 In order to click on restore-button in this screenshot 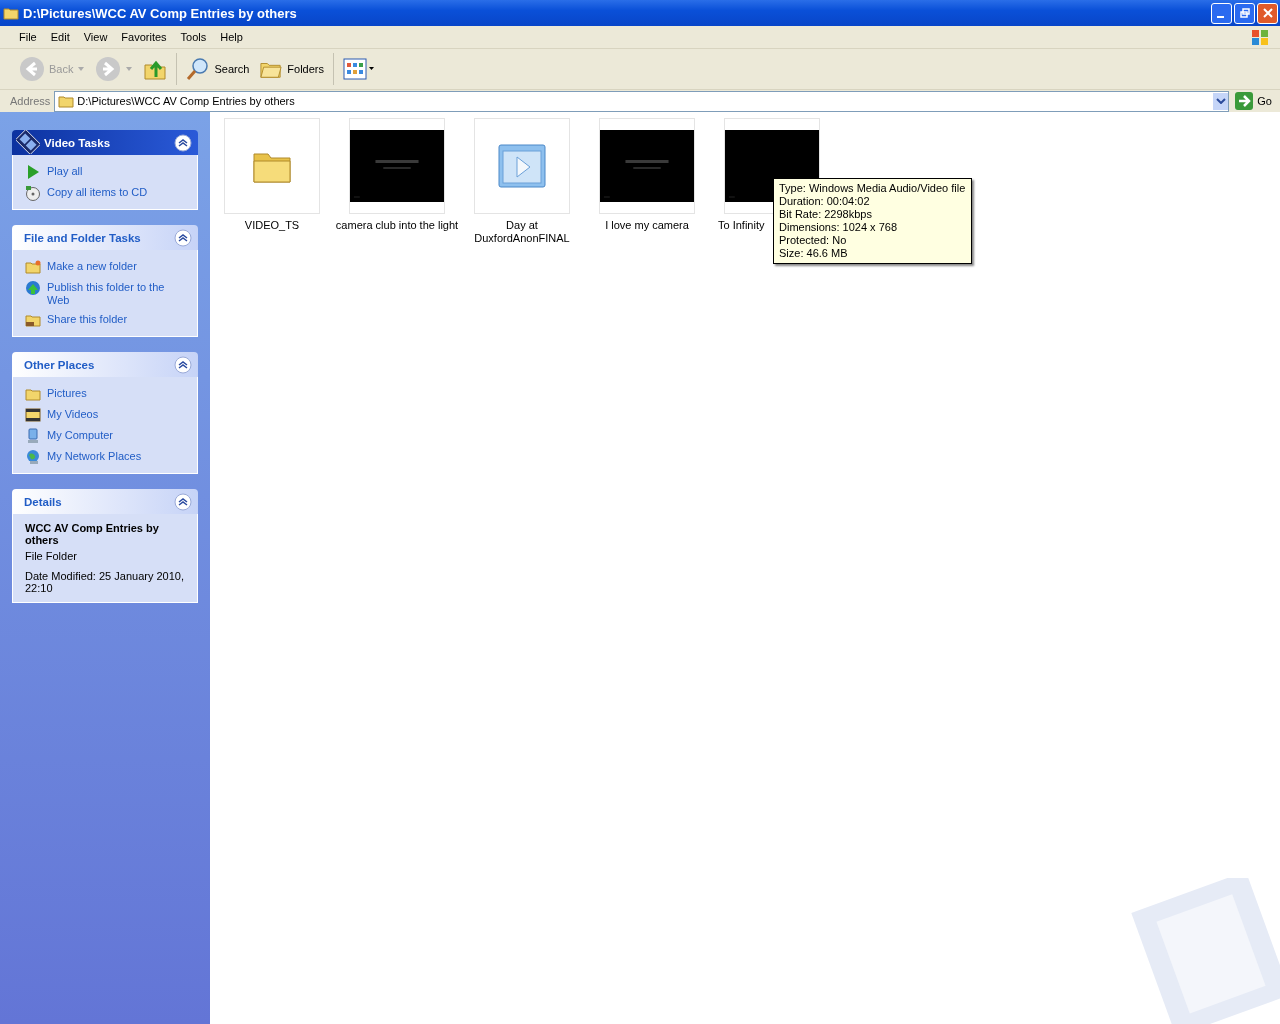, I will do `click(1244, 13)`.